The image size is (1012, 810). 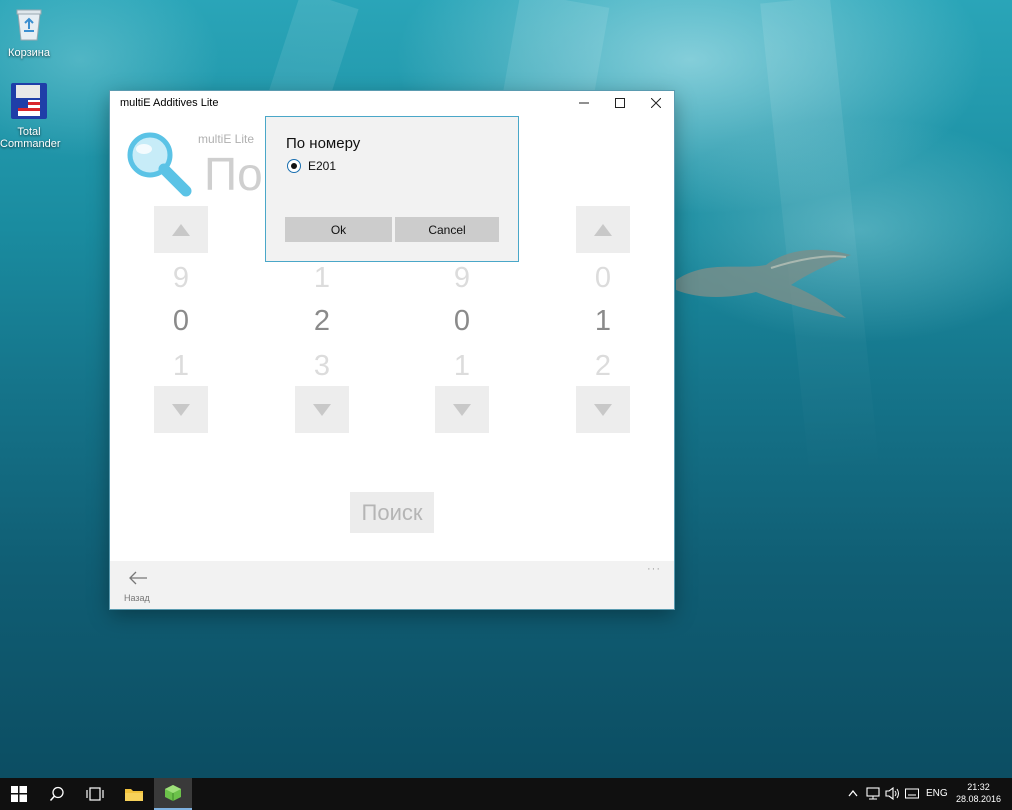 What do you see at coordinates (392, 585) in the screenshot?
I see `app-bar: Назад ···` at bounding box center [392, 585].